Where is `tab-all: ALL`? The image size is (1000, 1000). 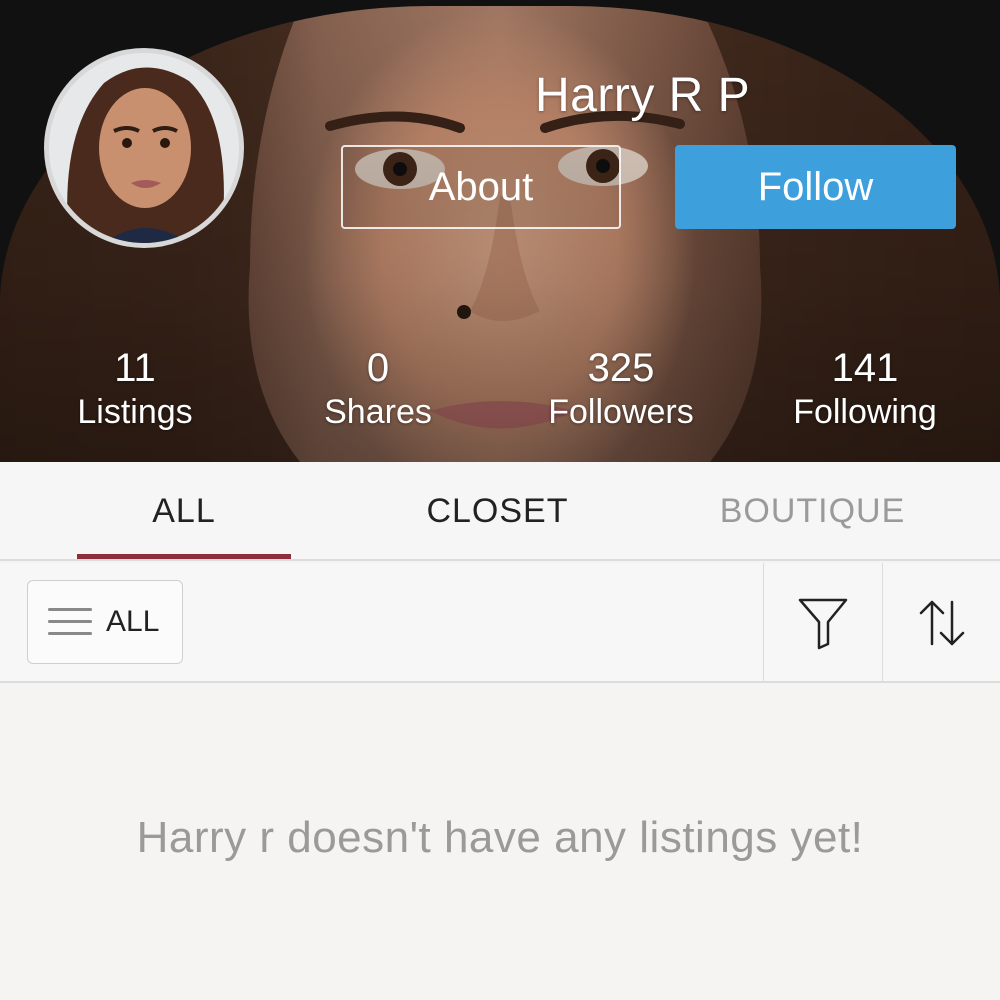
tab-all: ALL is located at coordinates (184, 511).